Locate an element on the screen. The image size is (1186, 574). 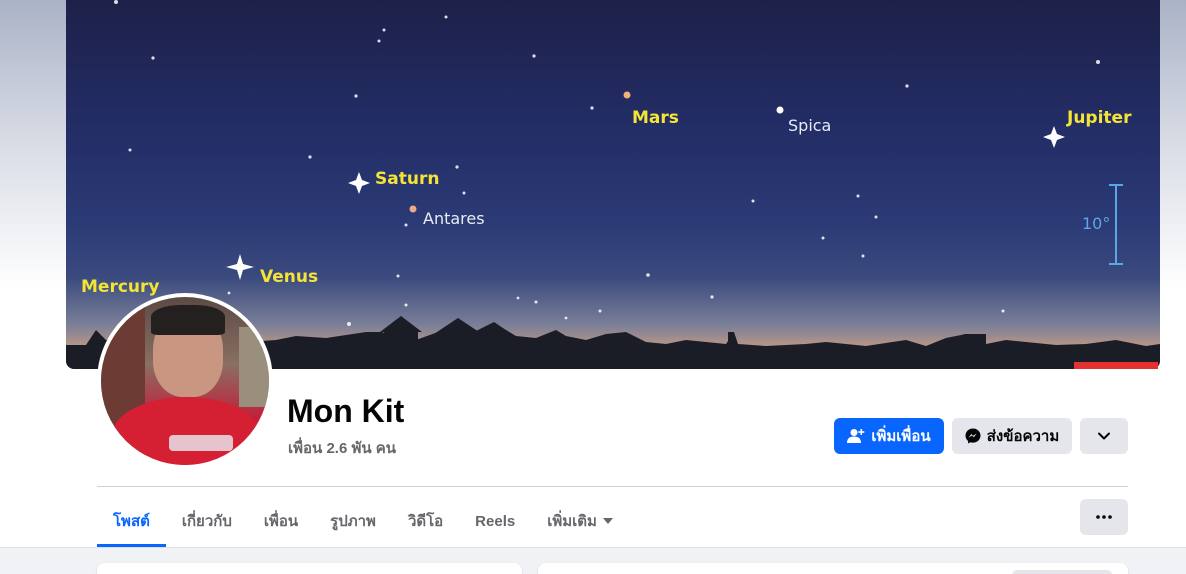
cover-corner-tag is located at coordinates (1116, 365).